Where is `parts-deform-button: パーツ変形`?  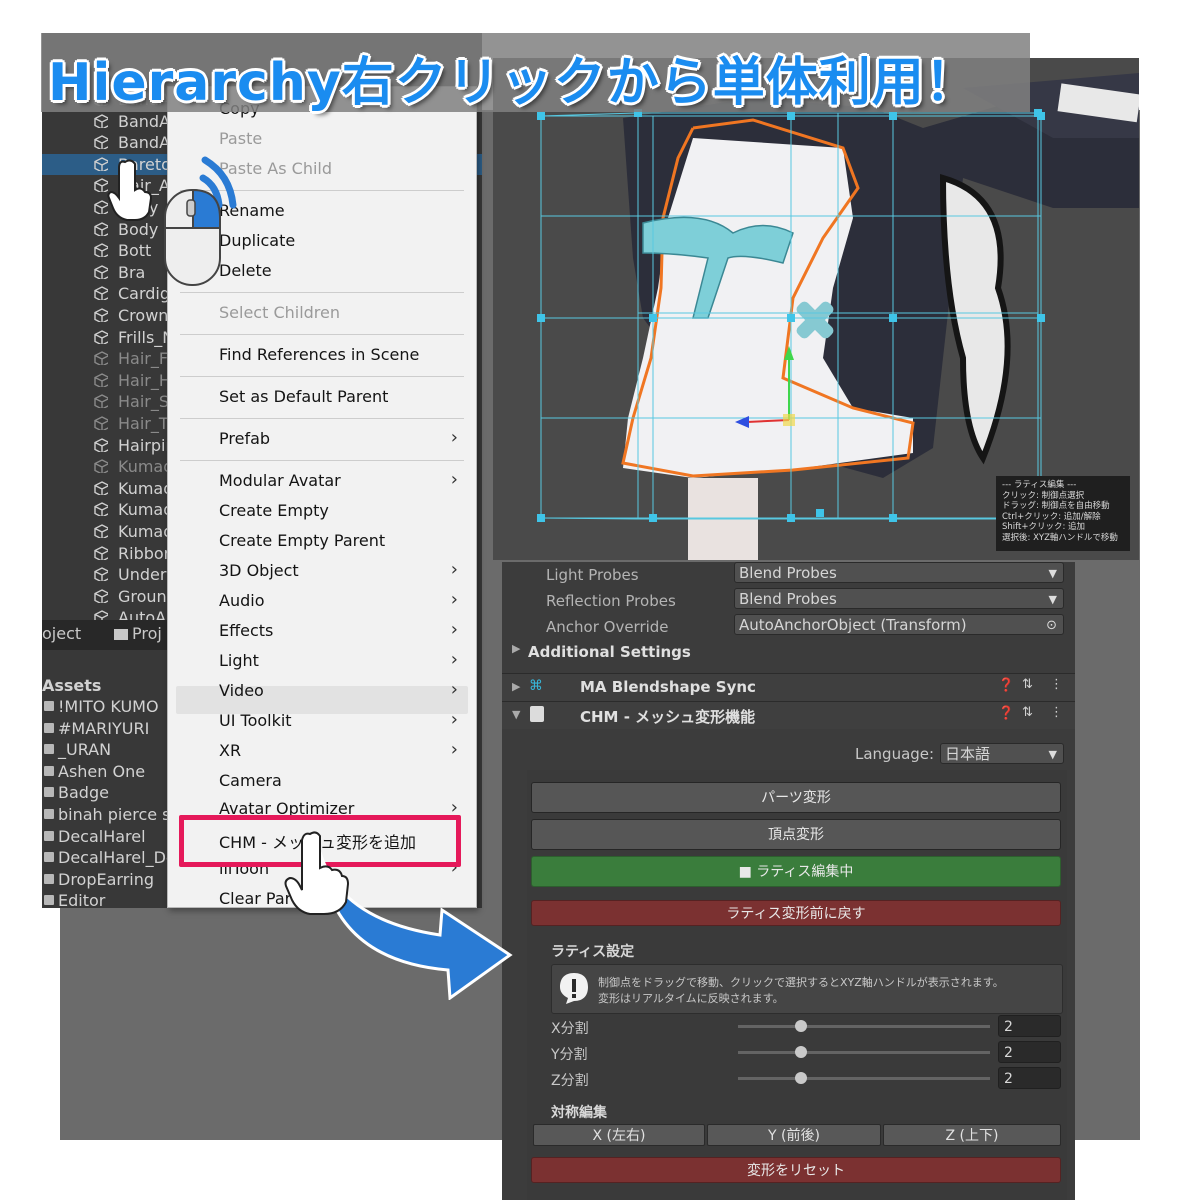
parts-deform-button: パーツ変形 is located at coordinates (796, 797).